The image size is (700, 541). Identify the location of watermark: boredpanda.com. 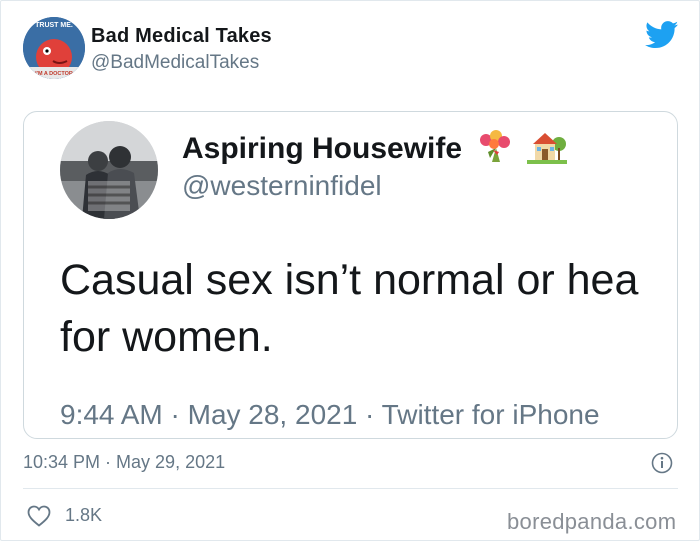
(592, 521).